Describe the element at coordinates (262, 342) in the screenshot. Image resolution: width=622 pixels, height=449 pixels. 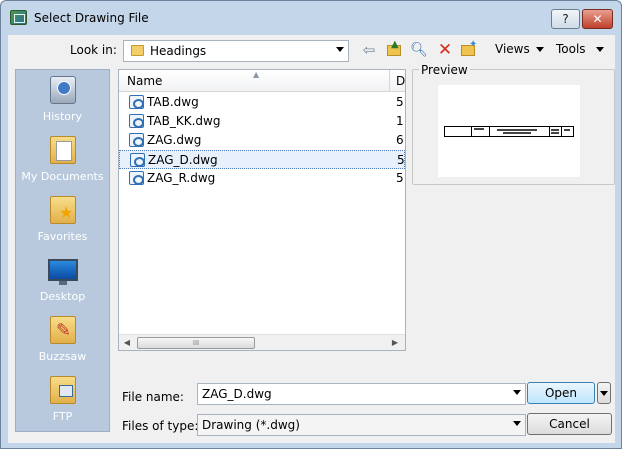
I see `horizontal-scrollbar: ◀ III ▶` at that location.